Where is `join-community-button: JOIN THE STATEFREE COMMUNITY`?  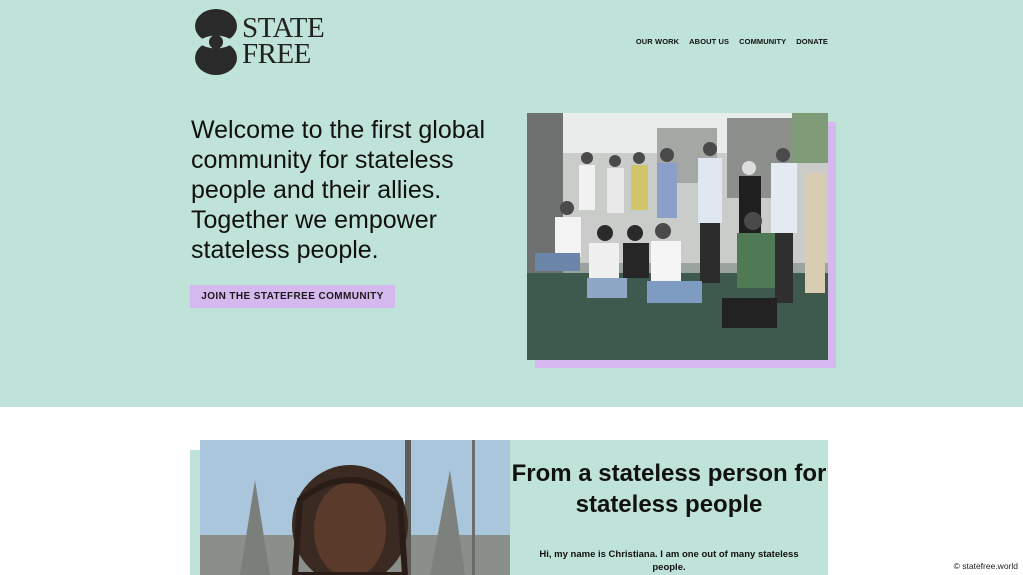 join-community-button: JOIN THE STATEFREE COMMUNITY is located at coordinates (292, 296).